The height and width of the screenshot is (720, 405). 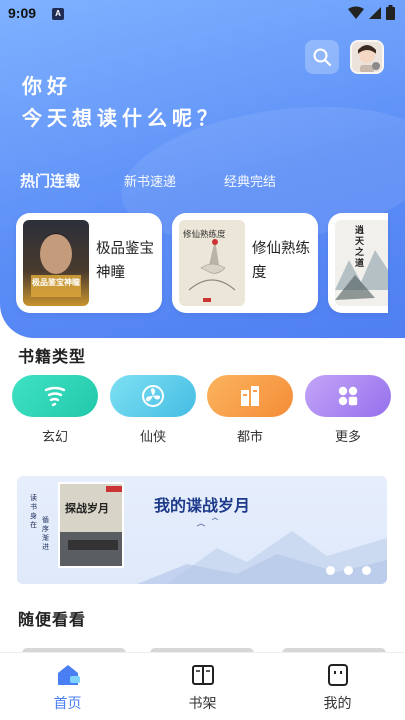 What do you see at coordinates (360, 247) in the screenshot?
I see `cover-title: 逍天之道` at bounding box center [360, 247].